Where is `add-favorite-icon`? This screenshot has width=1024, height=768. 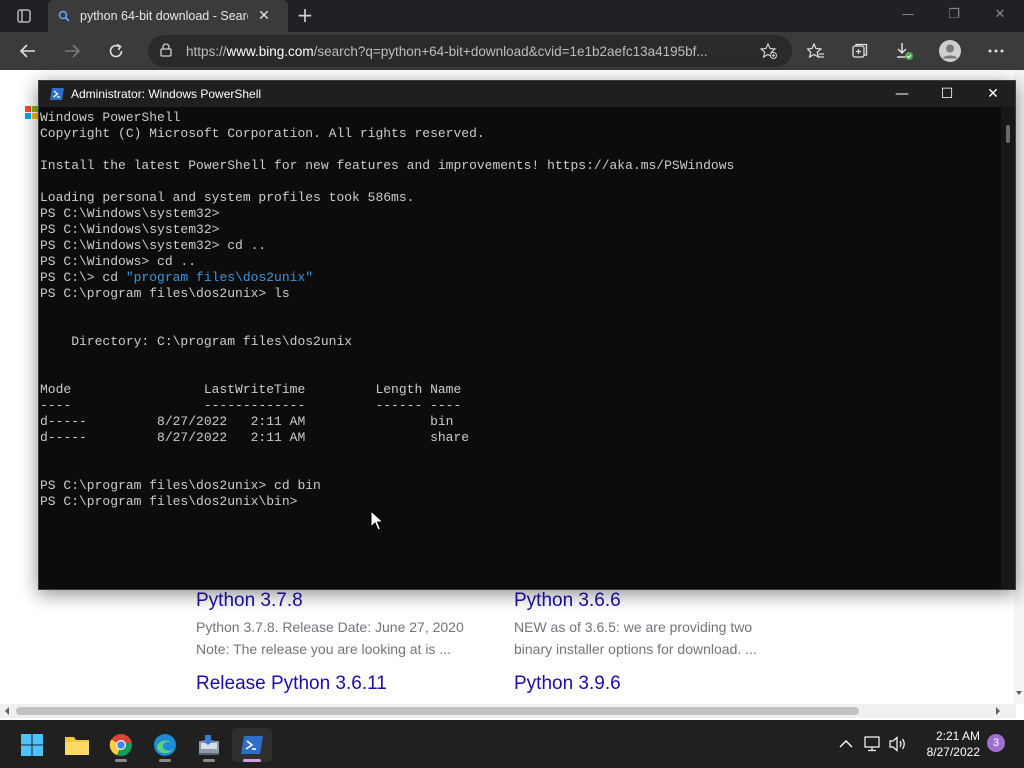
add-favorite-icon is located at coordinates (768, 53).